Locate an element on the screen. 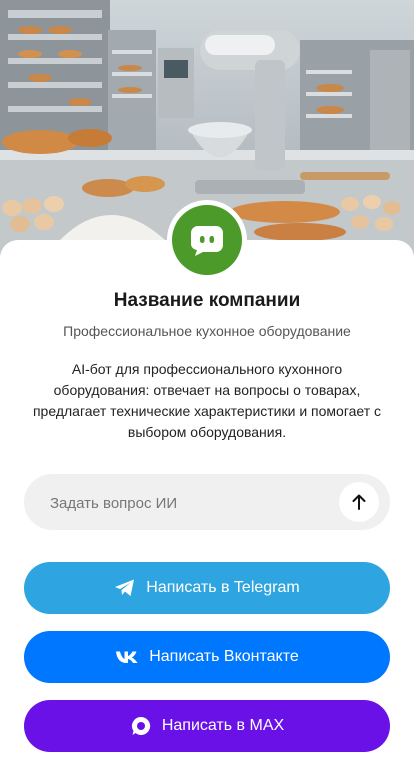 The width and height of the screenshot is (414, 770). company-subtitle: Профессиональное кухонное оборудование is located at coordinates (207, 331).